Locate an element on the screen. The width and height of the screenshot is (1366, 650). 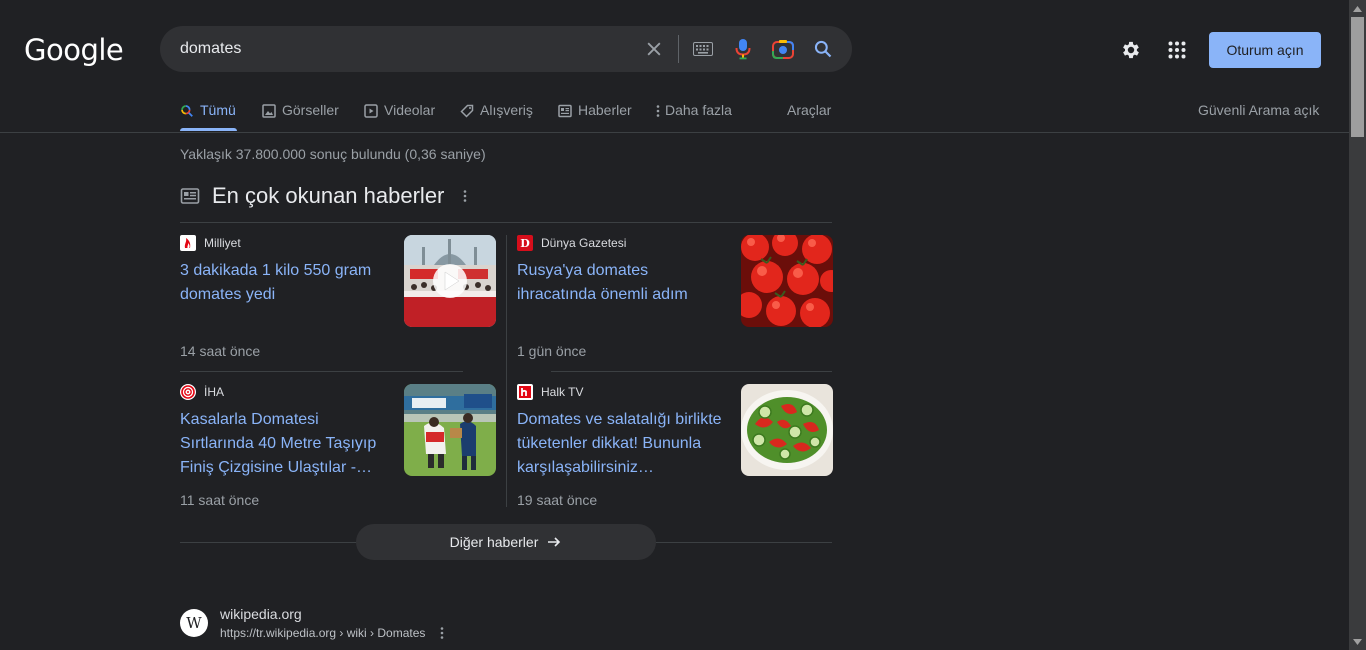
tab-label: Tümü is located at coordinates (218, 110).